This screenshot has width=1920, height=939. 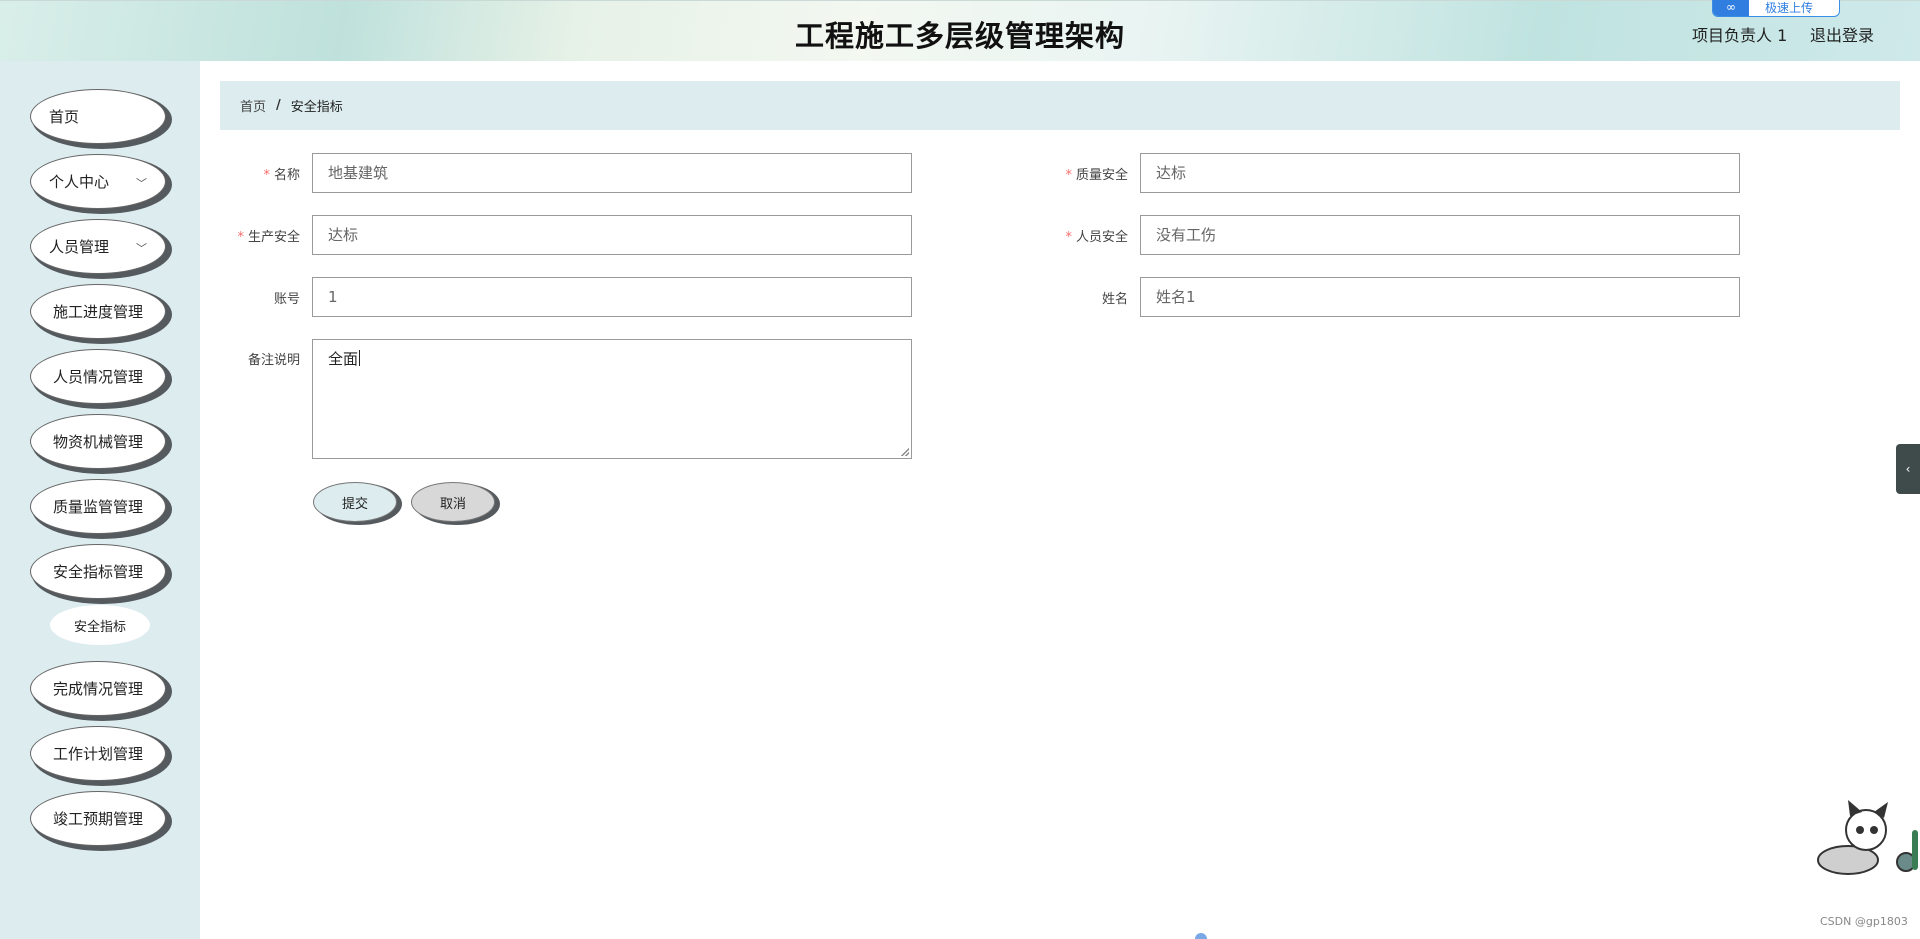 What do you see at coordinates (1114, 299) in the screenshot?
I see `full-name-label: 姓名` at bounding box center [1114, 299].